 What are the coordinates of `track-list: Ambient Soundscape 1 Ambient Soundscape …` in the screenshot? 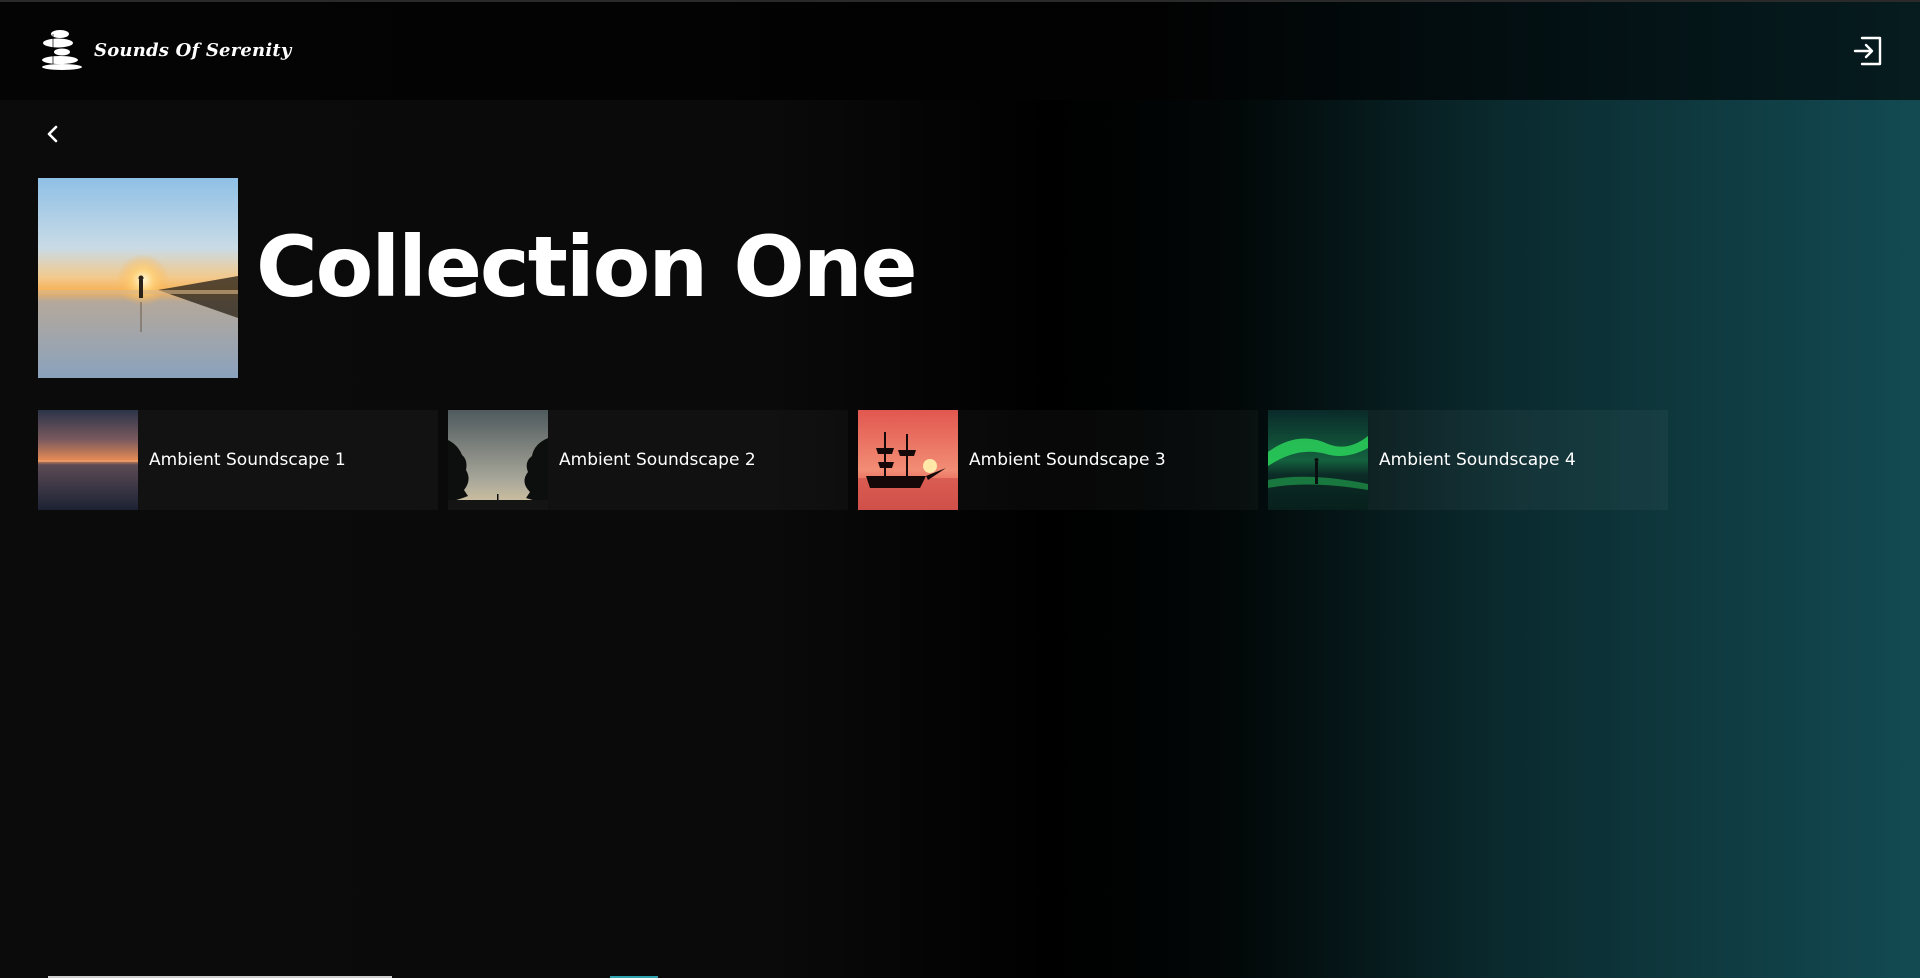 It's located at (853, 460).